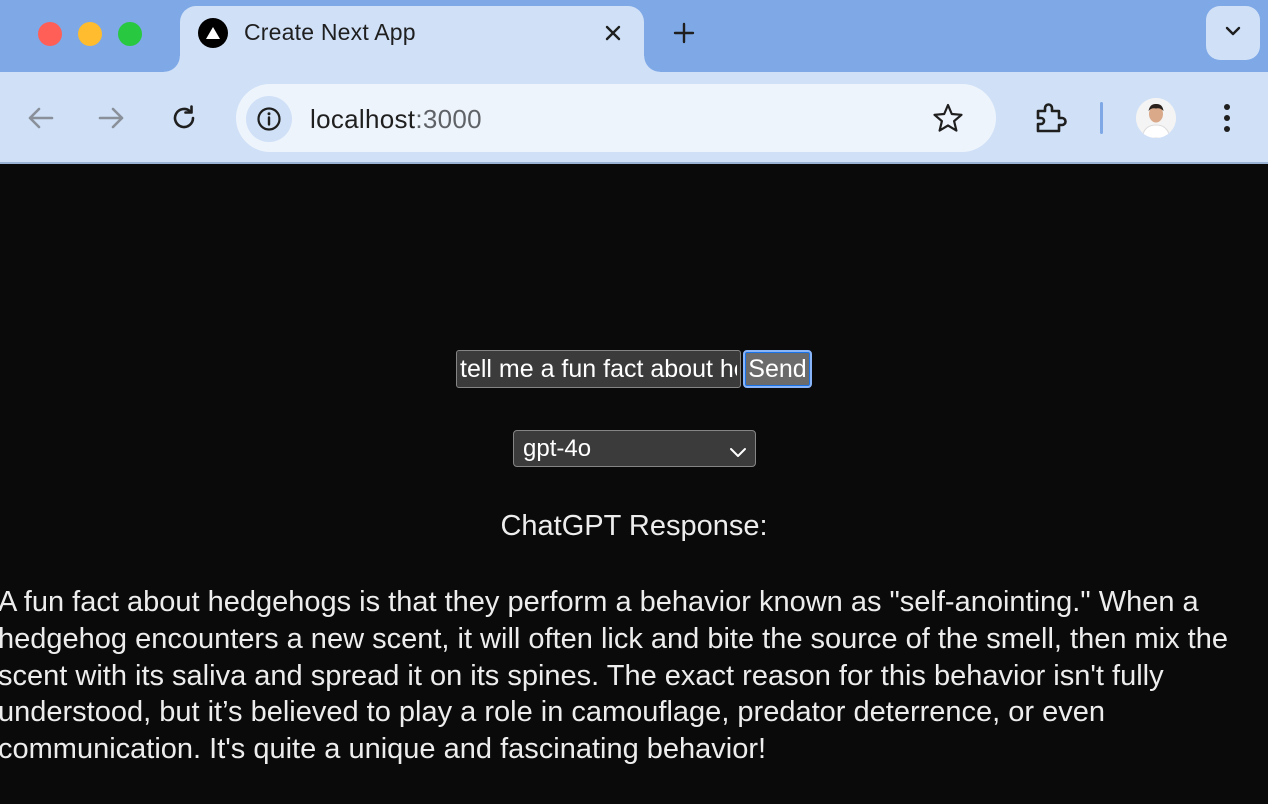 Image resolution: width=1268 pixels, height=804 pixels. Describe the element at coordinates (1050, 118) in the screenshot. I see `puzzle-icon` at that location.